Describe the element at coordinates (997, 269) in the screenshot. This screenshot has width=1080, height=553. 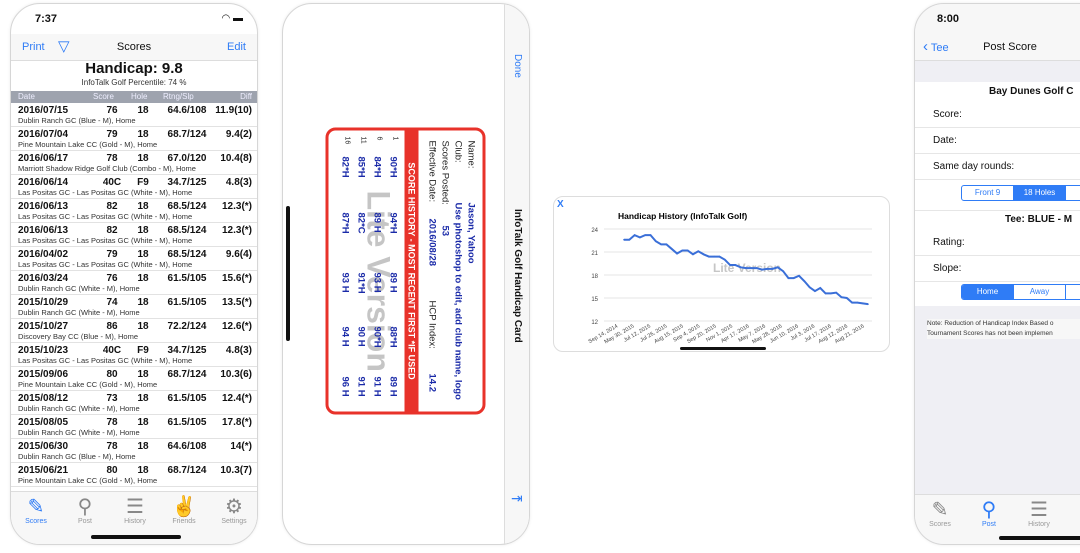
I see `slope-field: Slope:` at that location.